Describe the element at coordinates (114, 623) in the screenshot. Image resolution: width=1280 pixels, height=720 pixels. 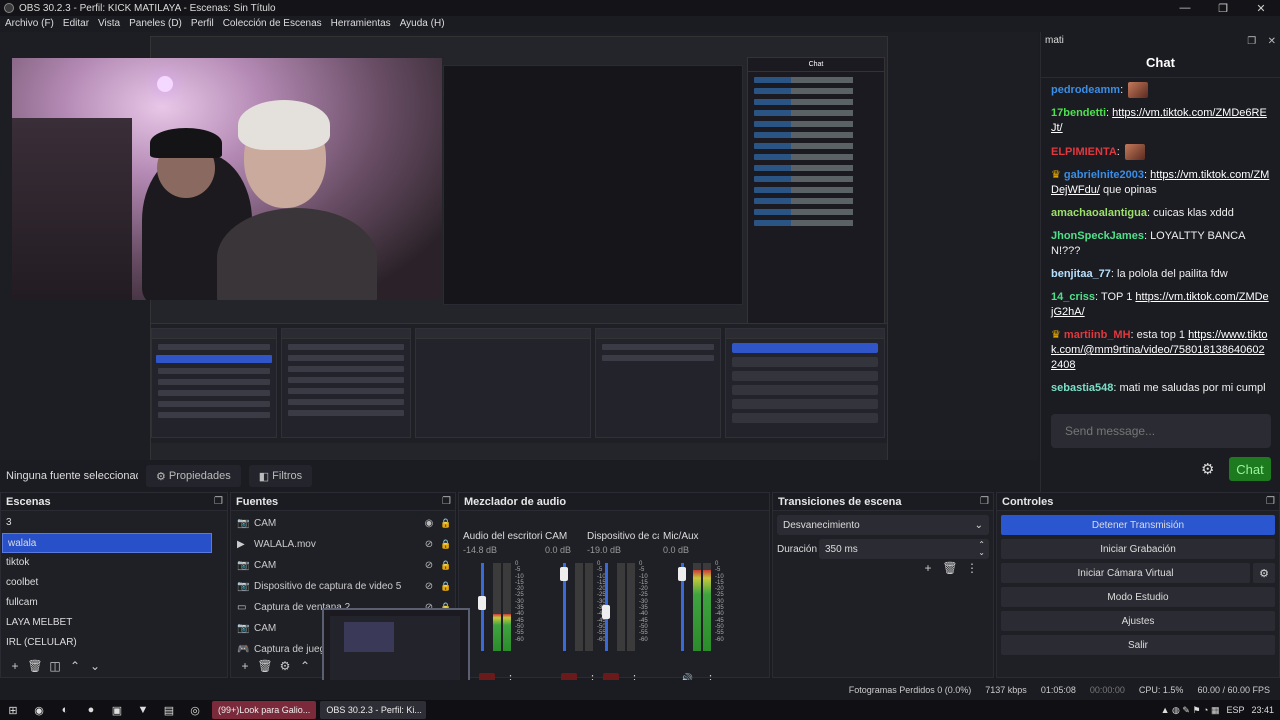
I see `scene-item: LAYA MELBET` at that location.